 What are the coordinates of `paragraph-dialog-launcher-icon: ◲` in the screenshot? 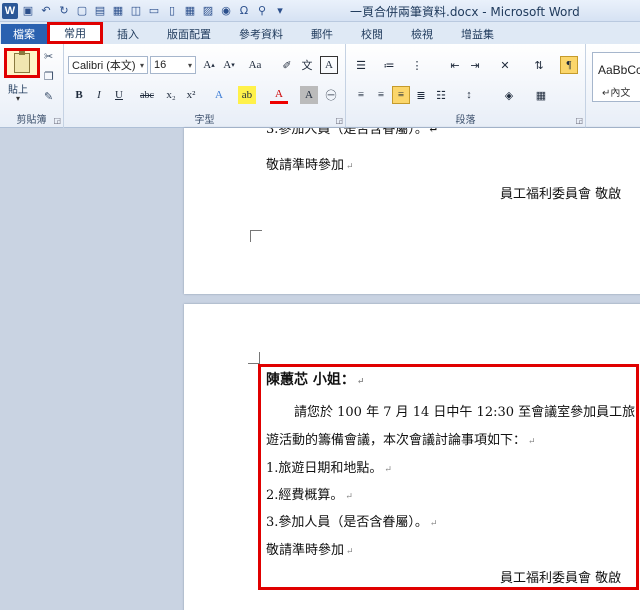 It's located at (579, 120).